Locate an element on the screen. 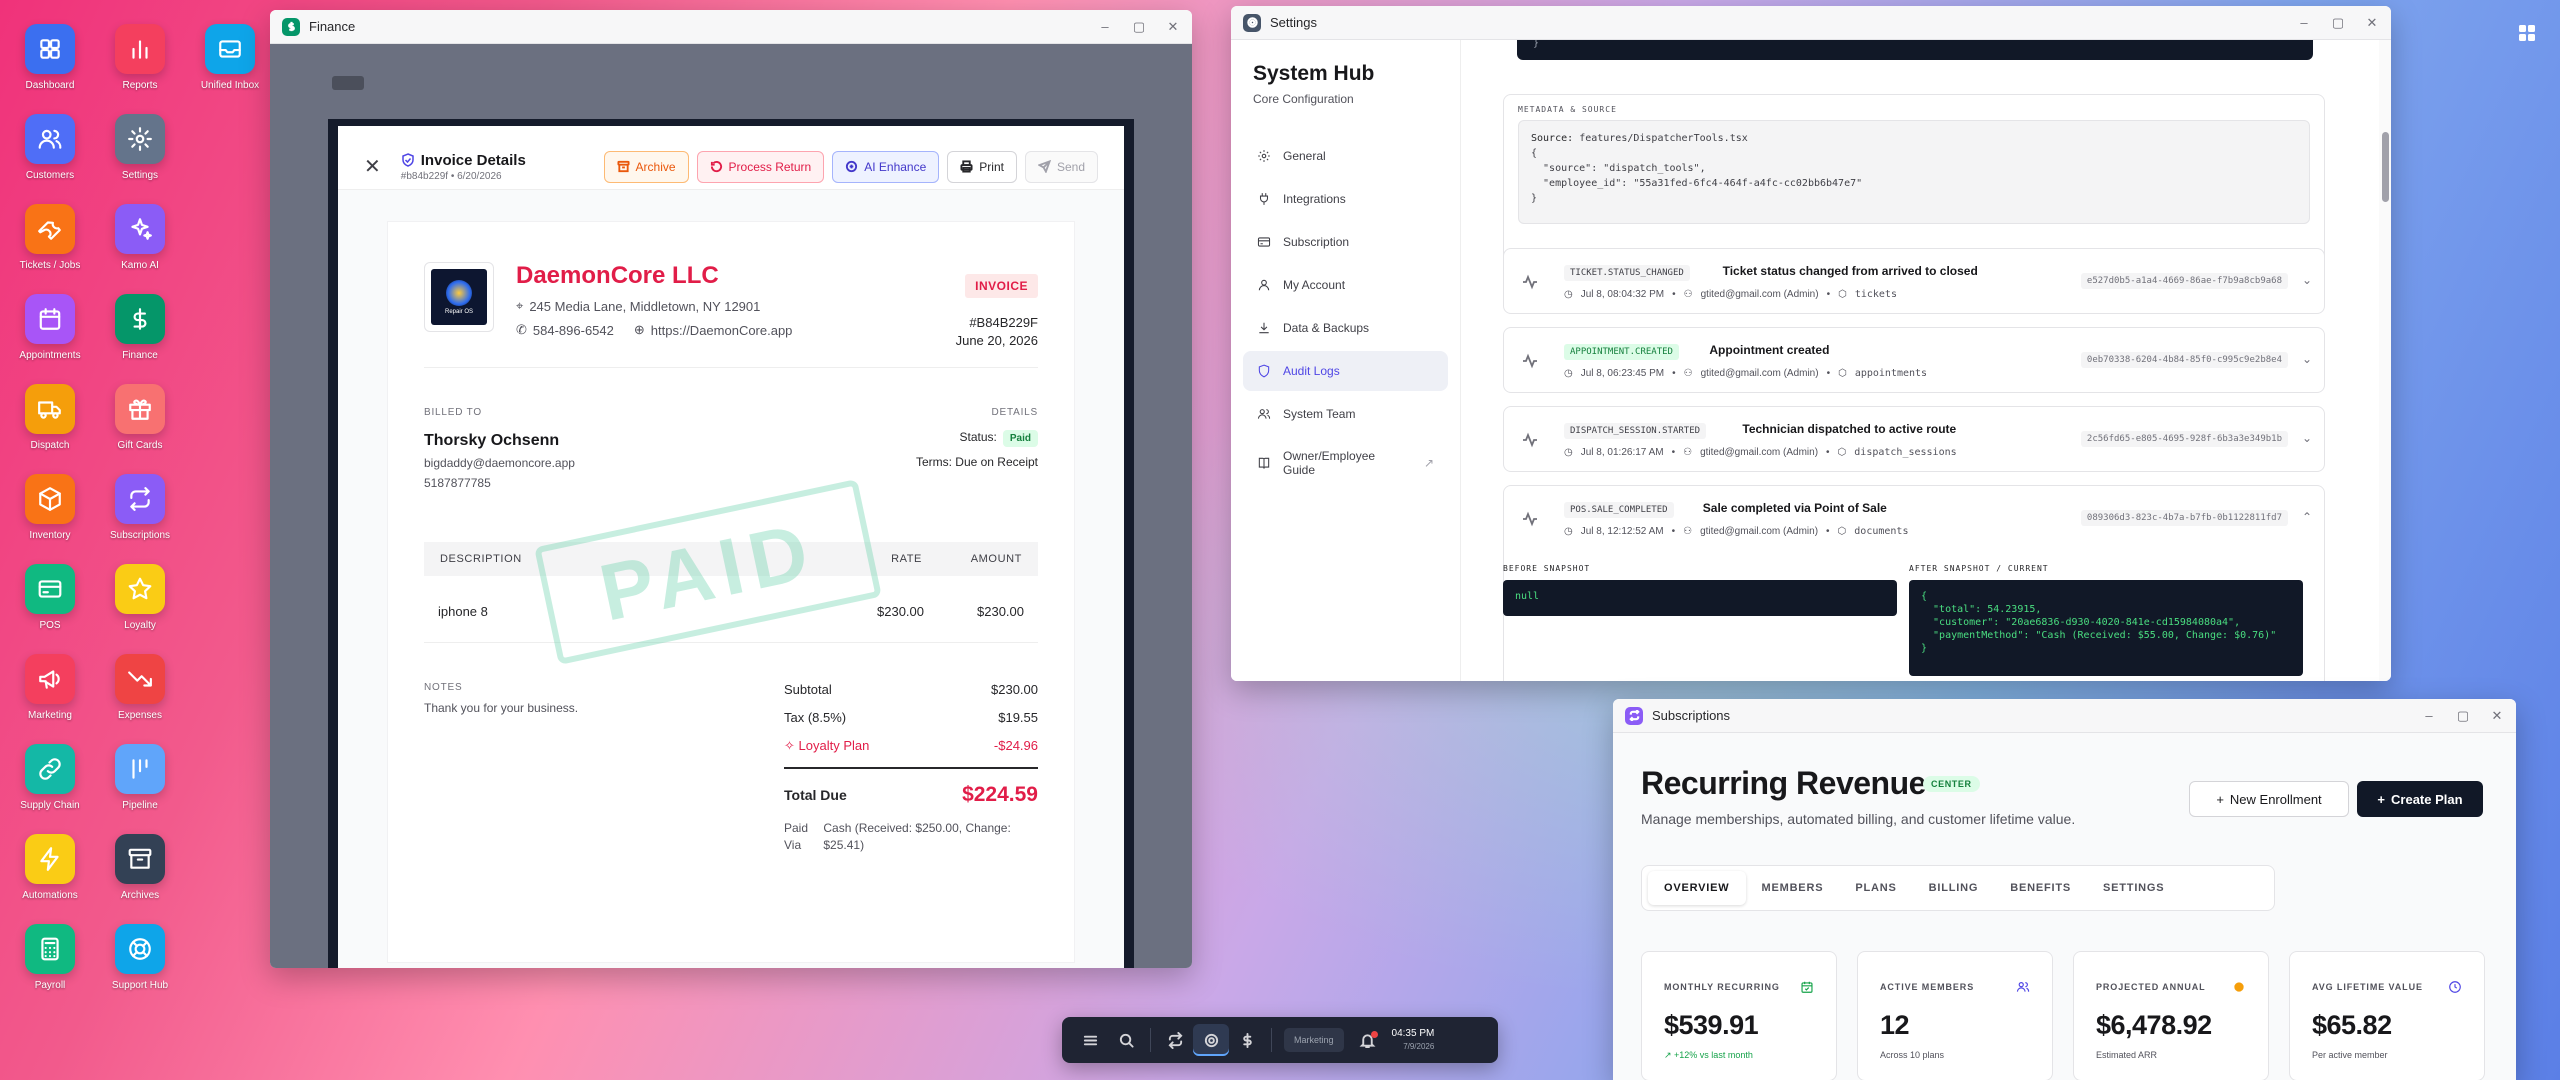  desktop-icon-appointments: Appointments is located at coordinates (50, 327).